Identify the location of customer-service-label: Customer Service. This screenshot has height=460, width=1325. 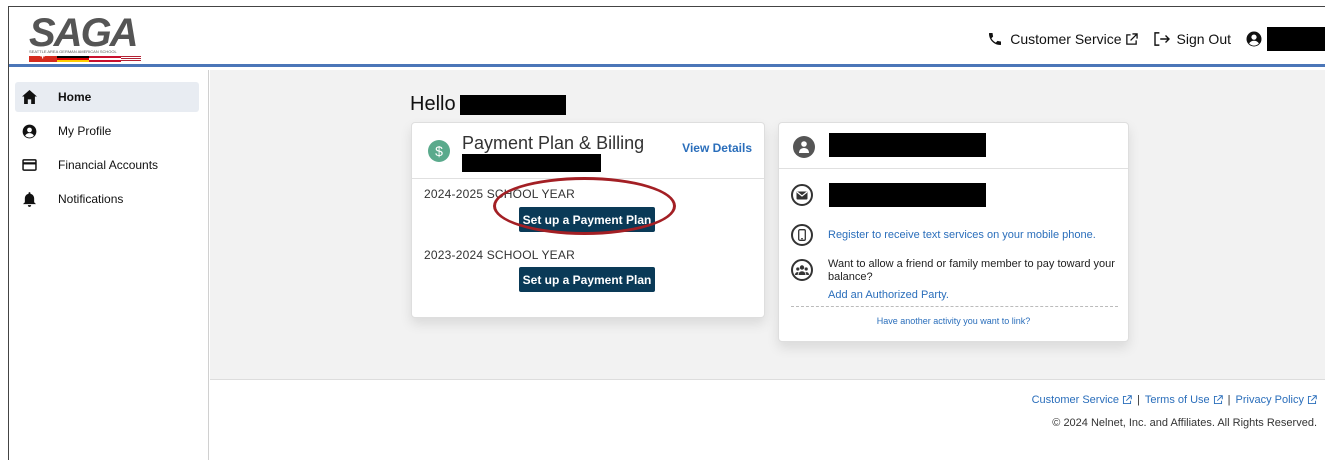
(1066, 39).